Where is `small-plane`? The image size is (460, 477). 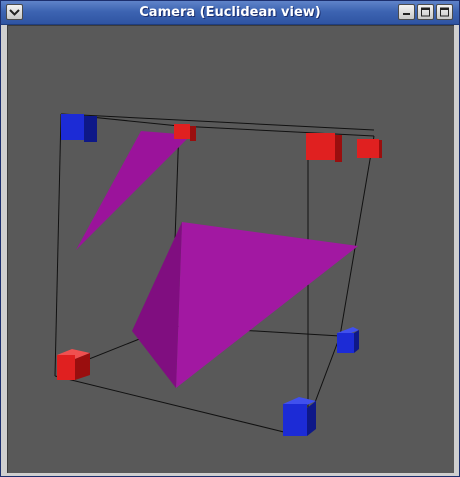
small-plane is located at coordinates (133, 190).